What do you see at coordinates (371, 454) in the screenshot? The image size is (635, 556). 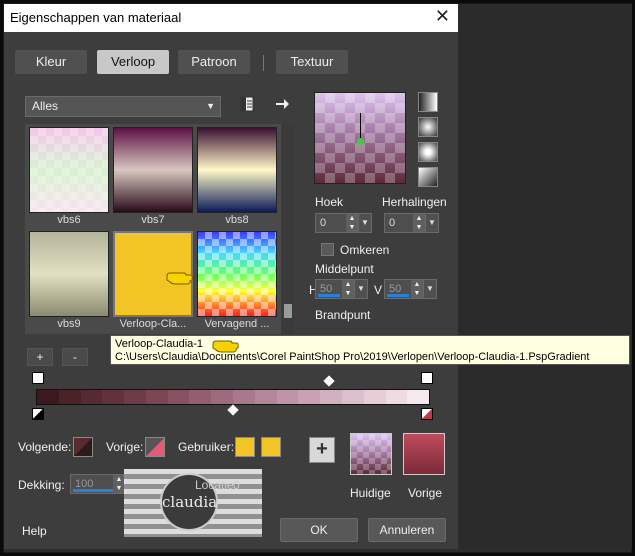 I see `current-swatch` at bounding box center [371, 454].